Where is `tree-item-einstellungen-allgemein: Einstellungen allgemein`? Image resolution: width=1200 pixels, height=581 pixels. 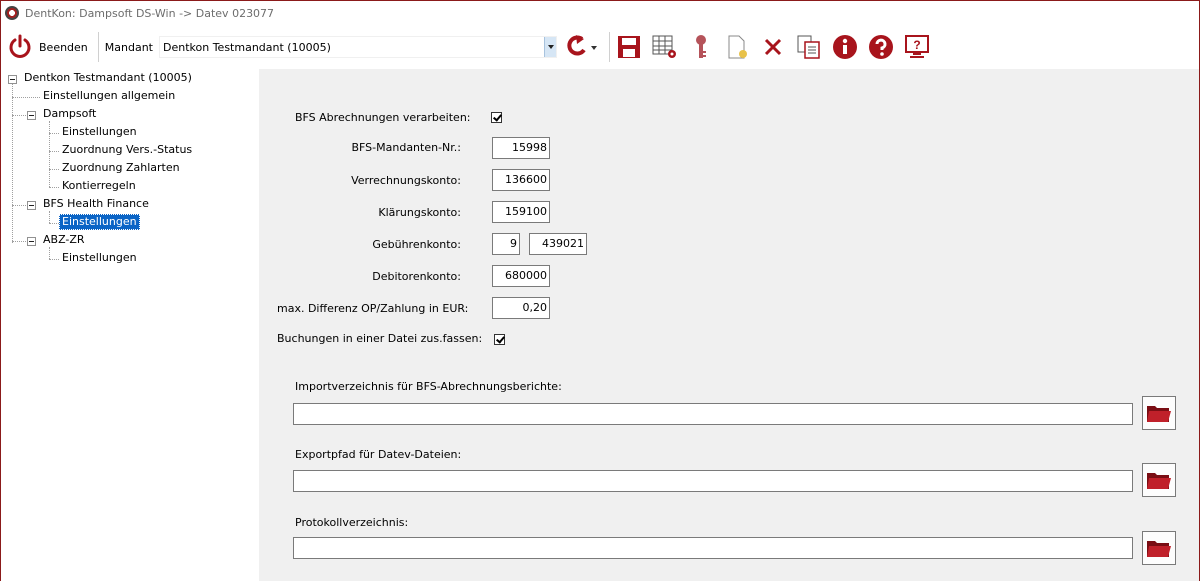
tree-item-einstellungen-allgemein: Einstellungen allgemein is located at coordinates (109, 96).